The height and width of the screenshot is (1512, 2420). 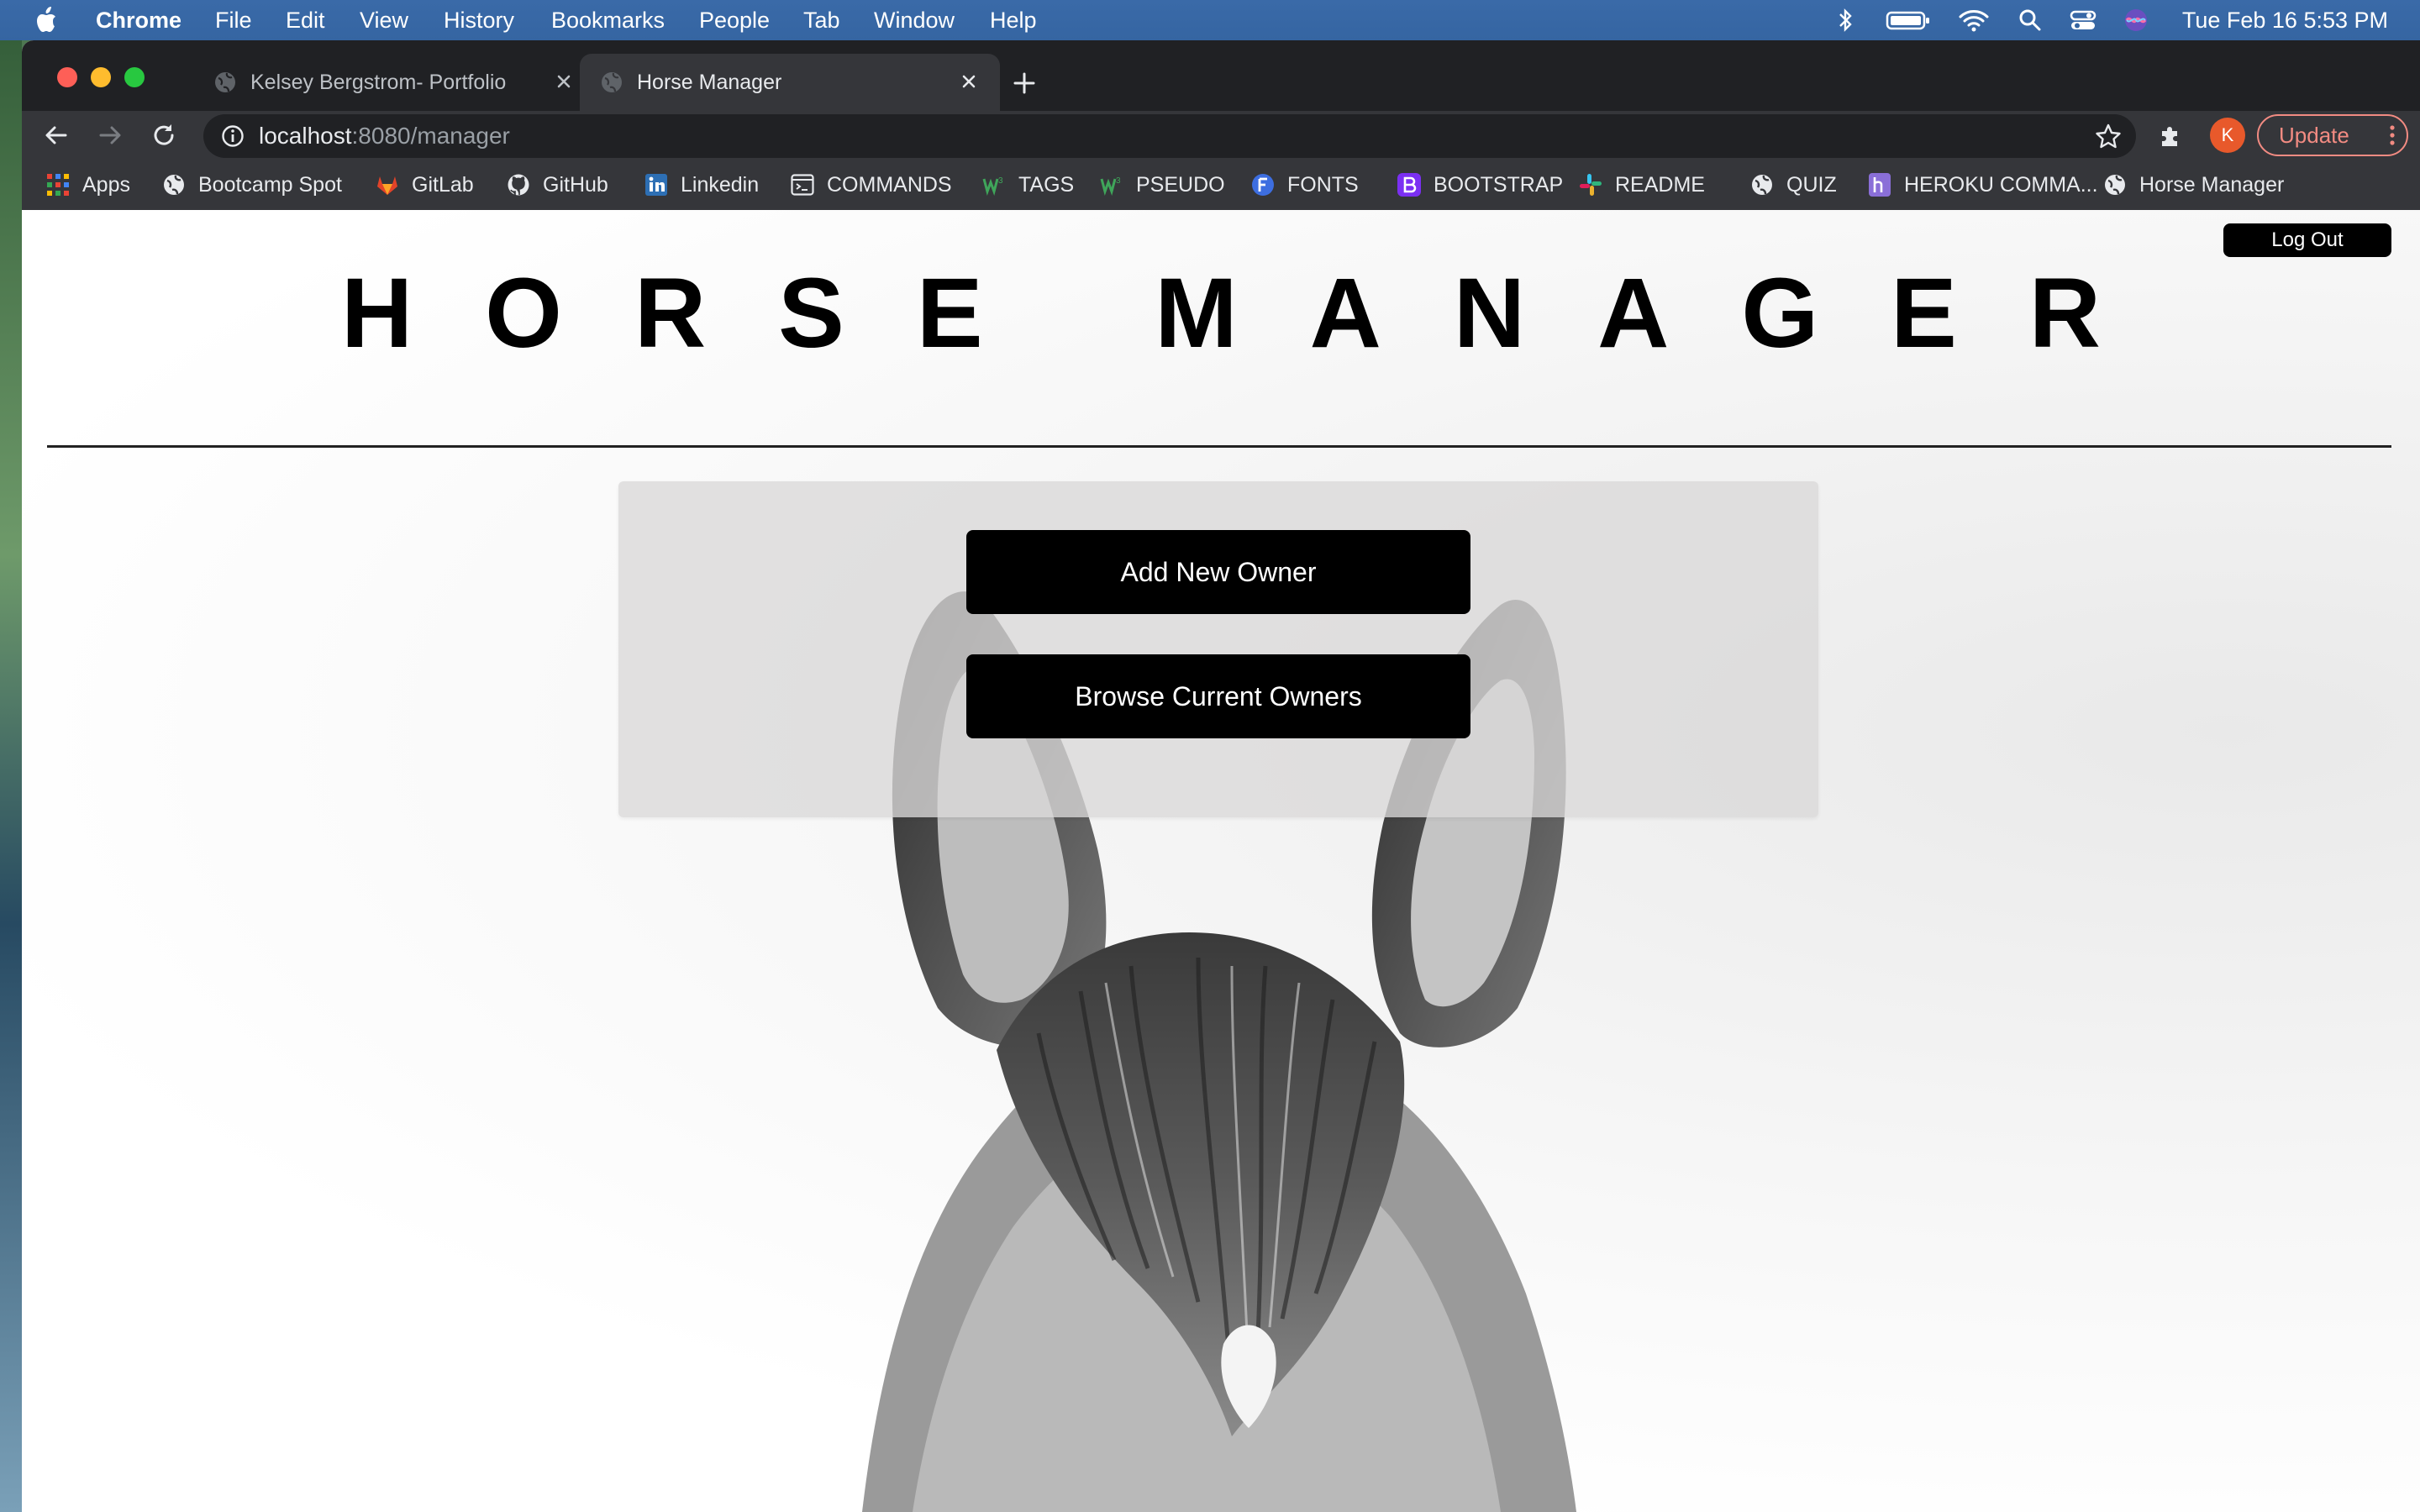 I want to click on page-title: HORSE MANAGER, so click(x=1257, y=313).